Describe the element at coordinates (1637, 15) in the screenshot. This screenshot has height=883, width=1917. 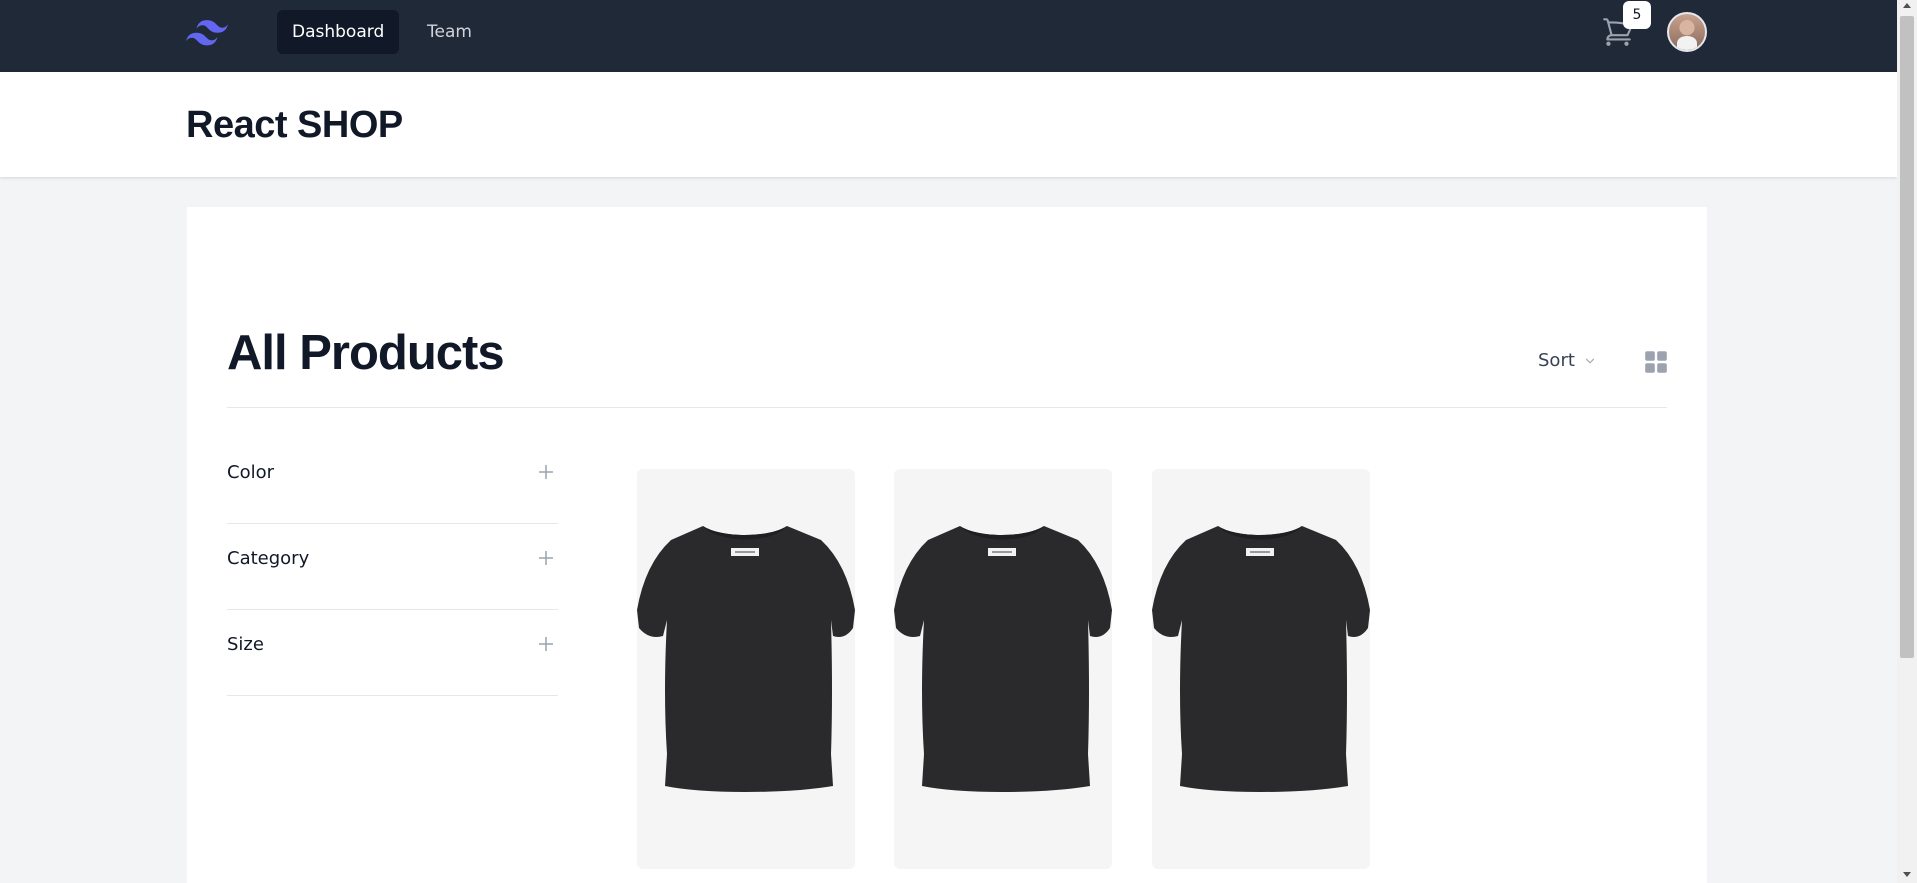
I see `cart-count-badge: 5` at that location.